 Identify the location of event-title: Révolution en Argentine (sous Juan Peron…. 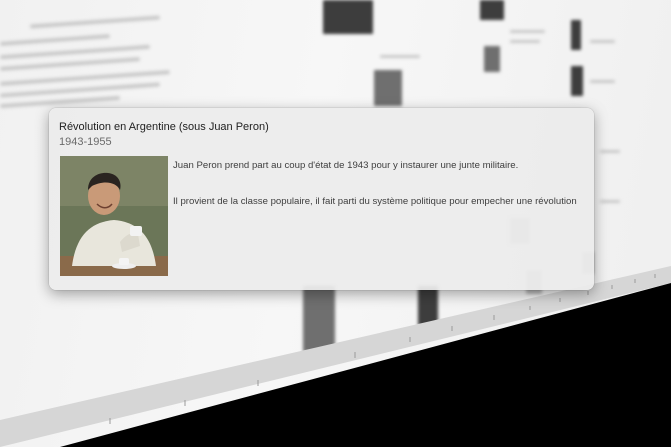
(164, 127).